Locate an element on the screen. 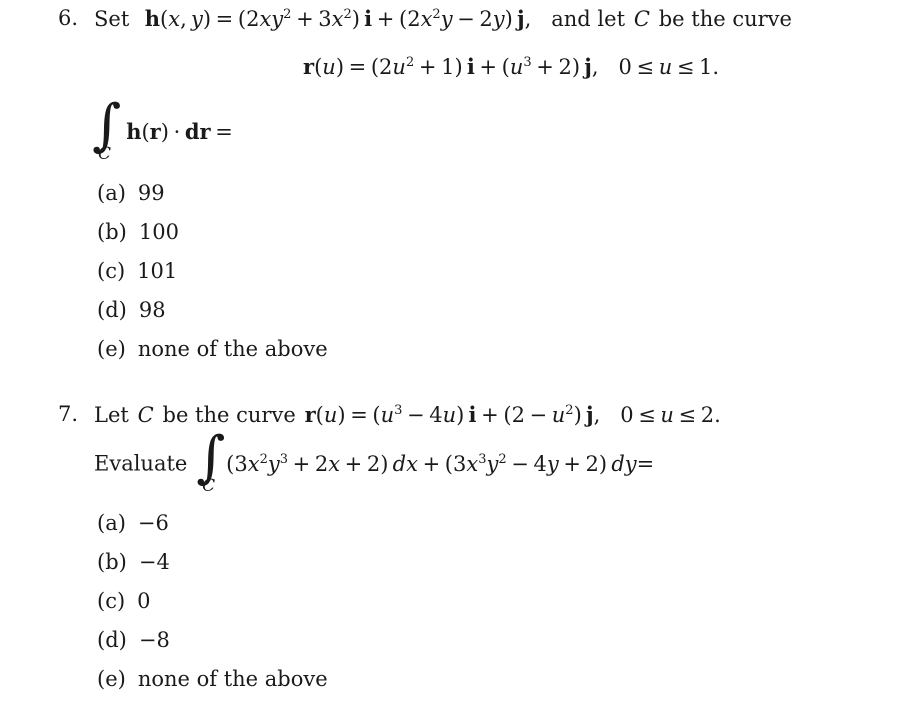 This screenshot has height=708, width=915. question-6-option-b: (b) 100 is located at coordinates (138, 232).